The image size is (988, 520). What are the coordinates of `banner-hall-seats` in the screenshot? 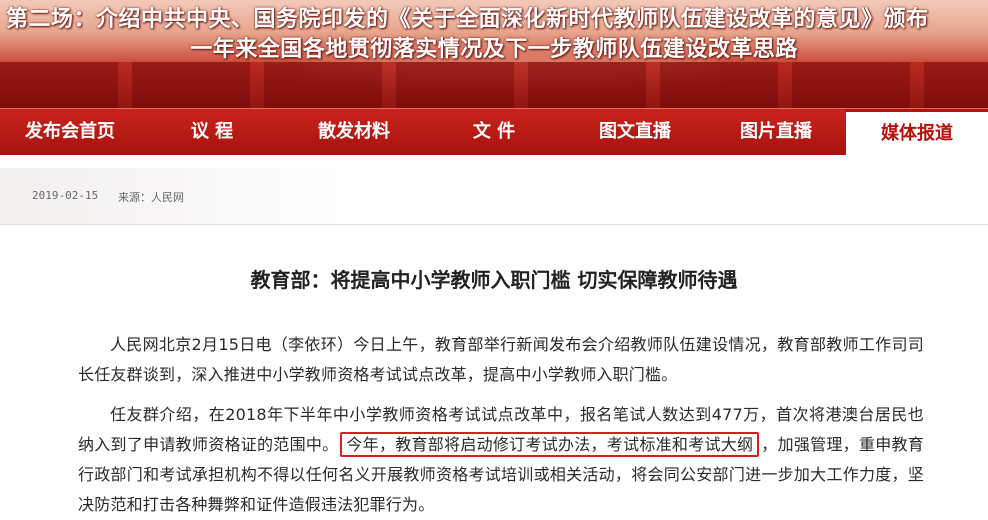 It's located at (494, 85).